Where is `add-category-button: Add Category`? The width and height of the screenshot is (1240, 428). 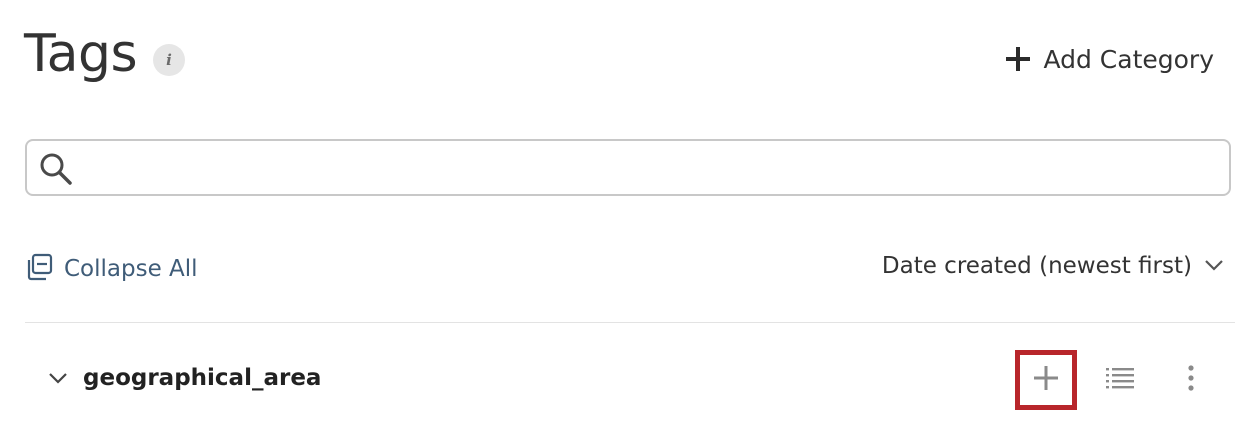 add-category-button: Add Category is located at coordinates (1109, 59).